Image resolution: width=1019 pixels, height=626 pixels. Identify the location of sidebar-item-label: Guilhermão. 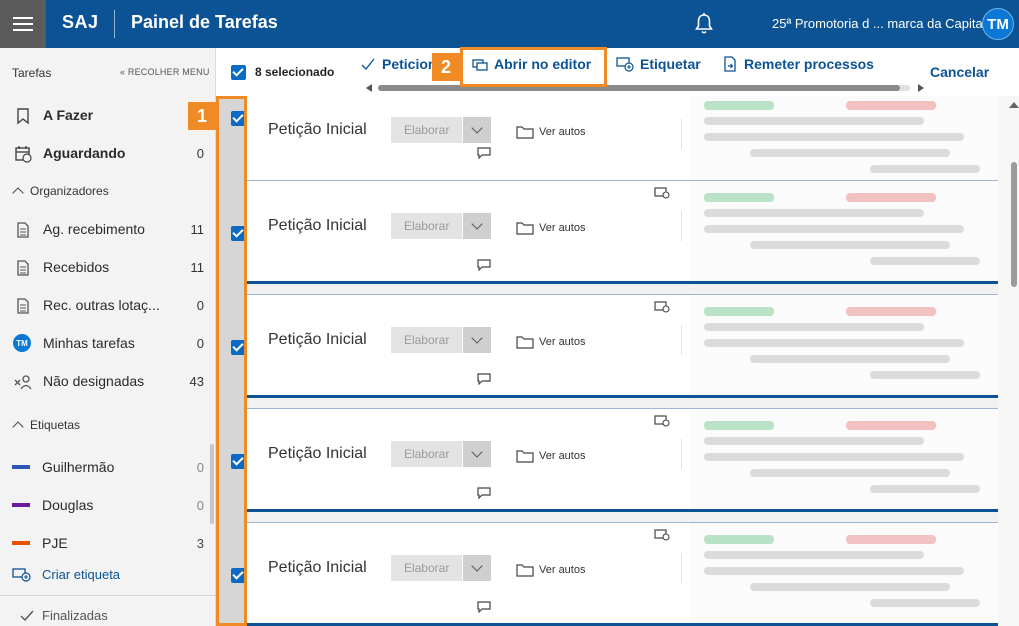
(78, 467).